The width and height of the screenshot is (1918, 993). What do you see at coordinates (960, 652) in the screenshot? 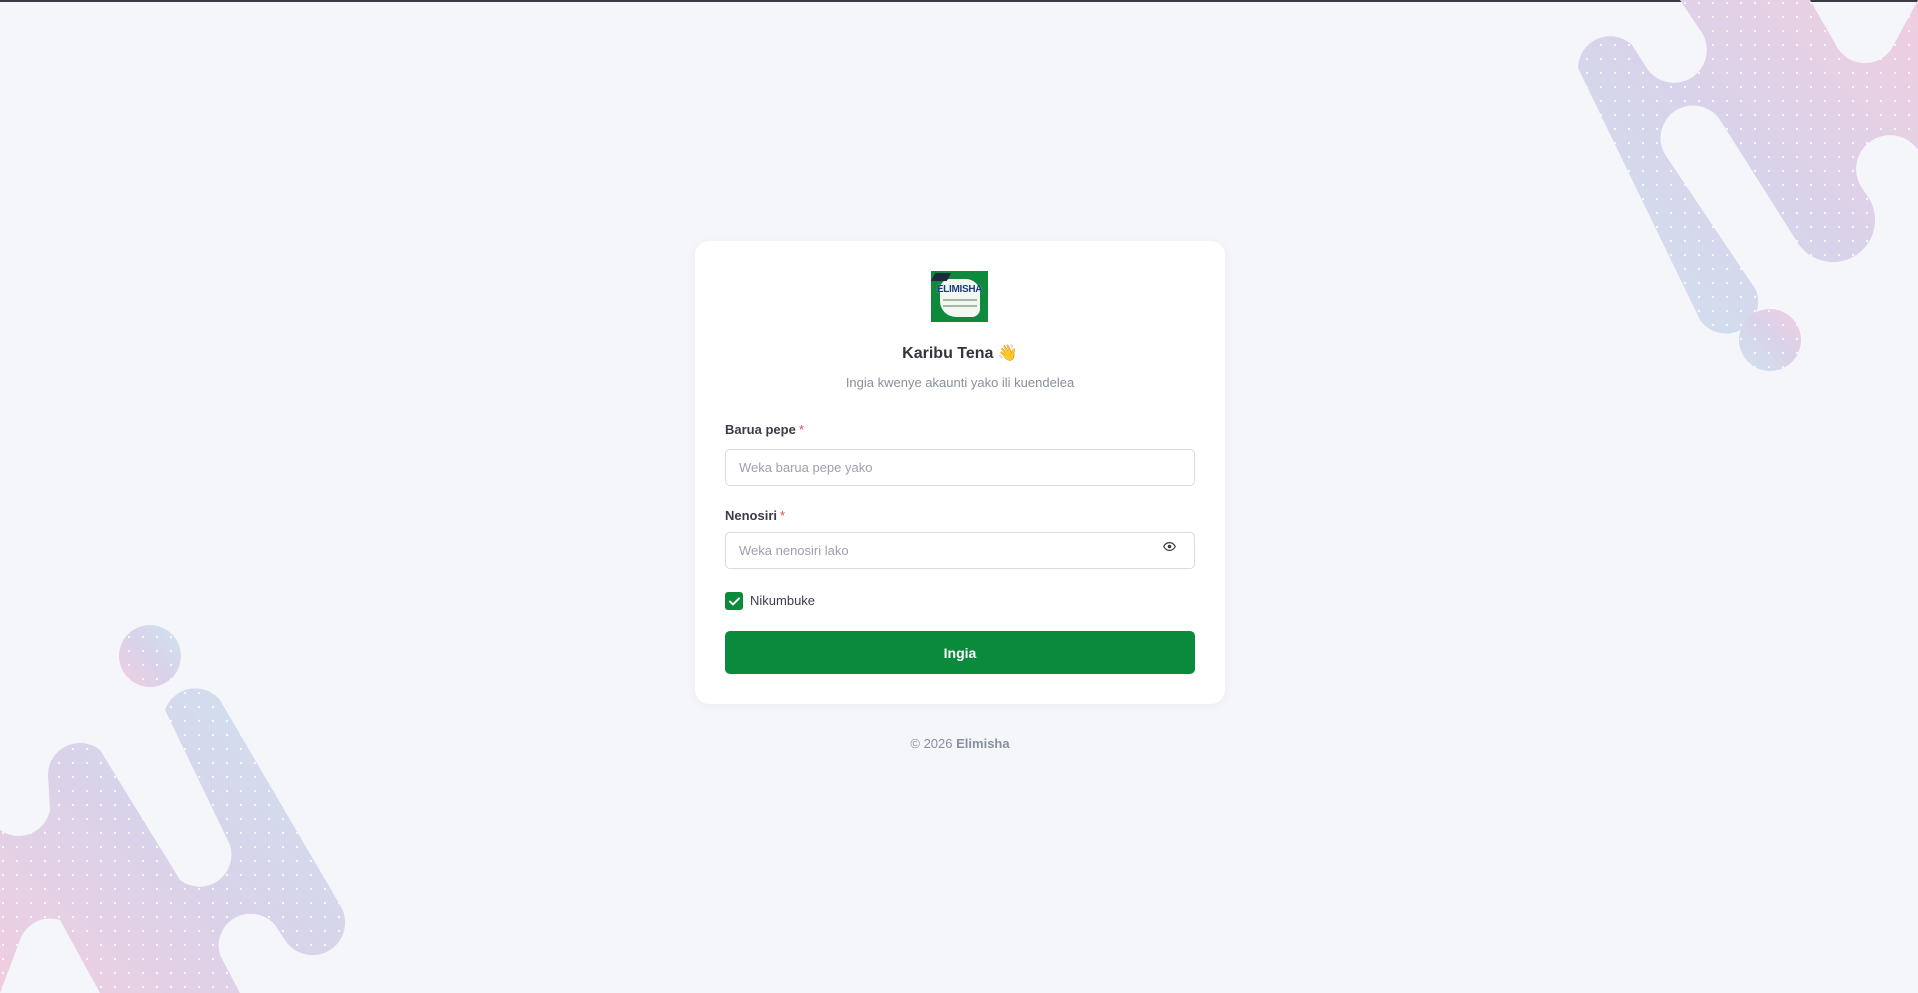
I see `login-button: Ingia` at bounding box center [960, 652].